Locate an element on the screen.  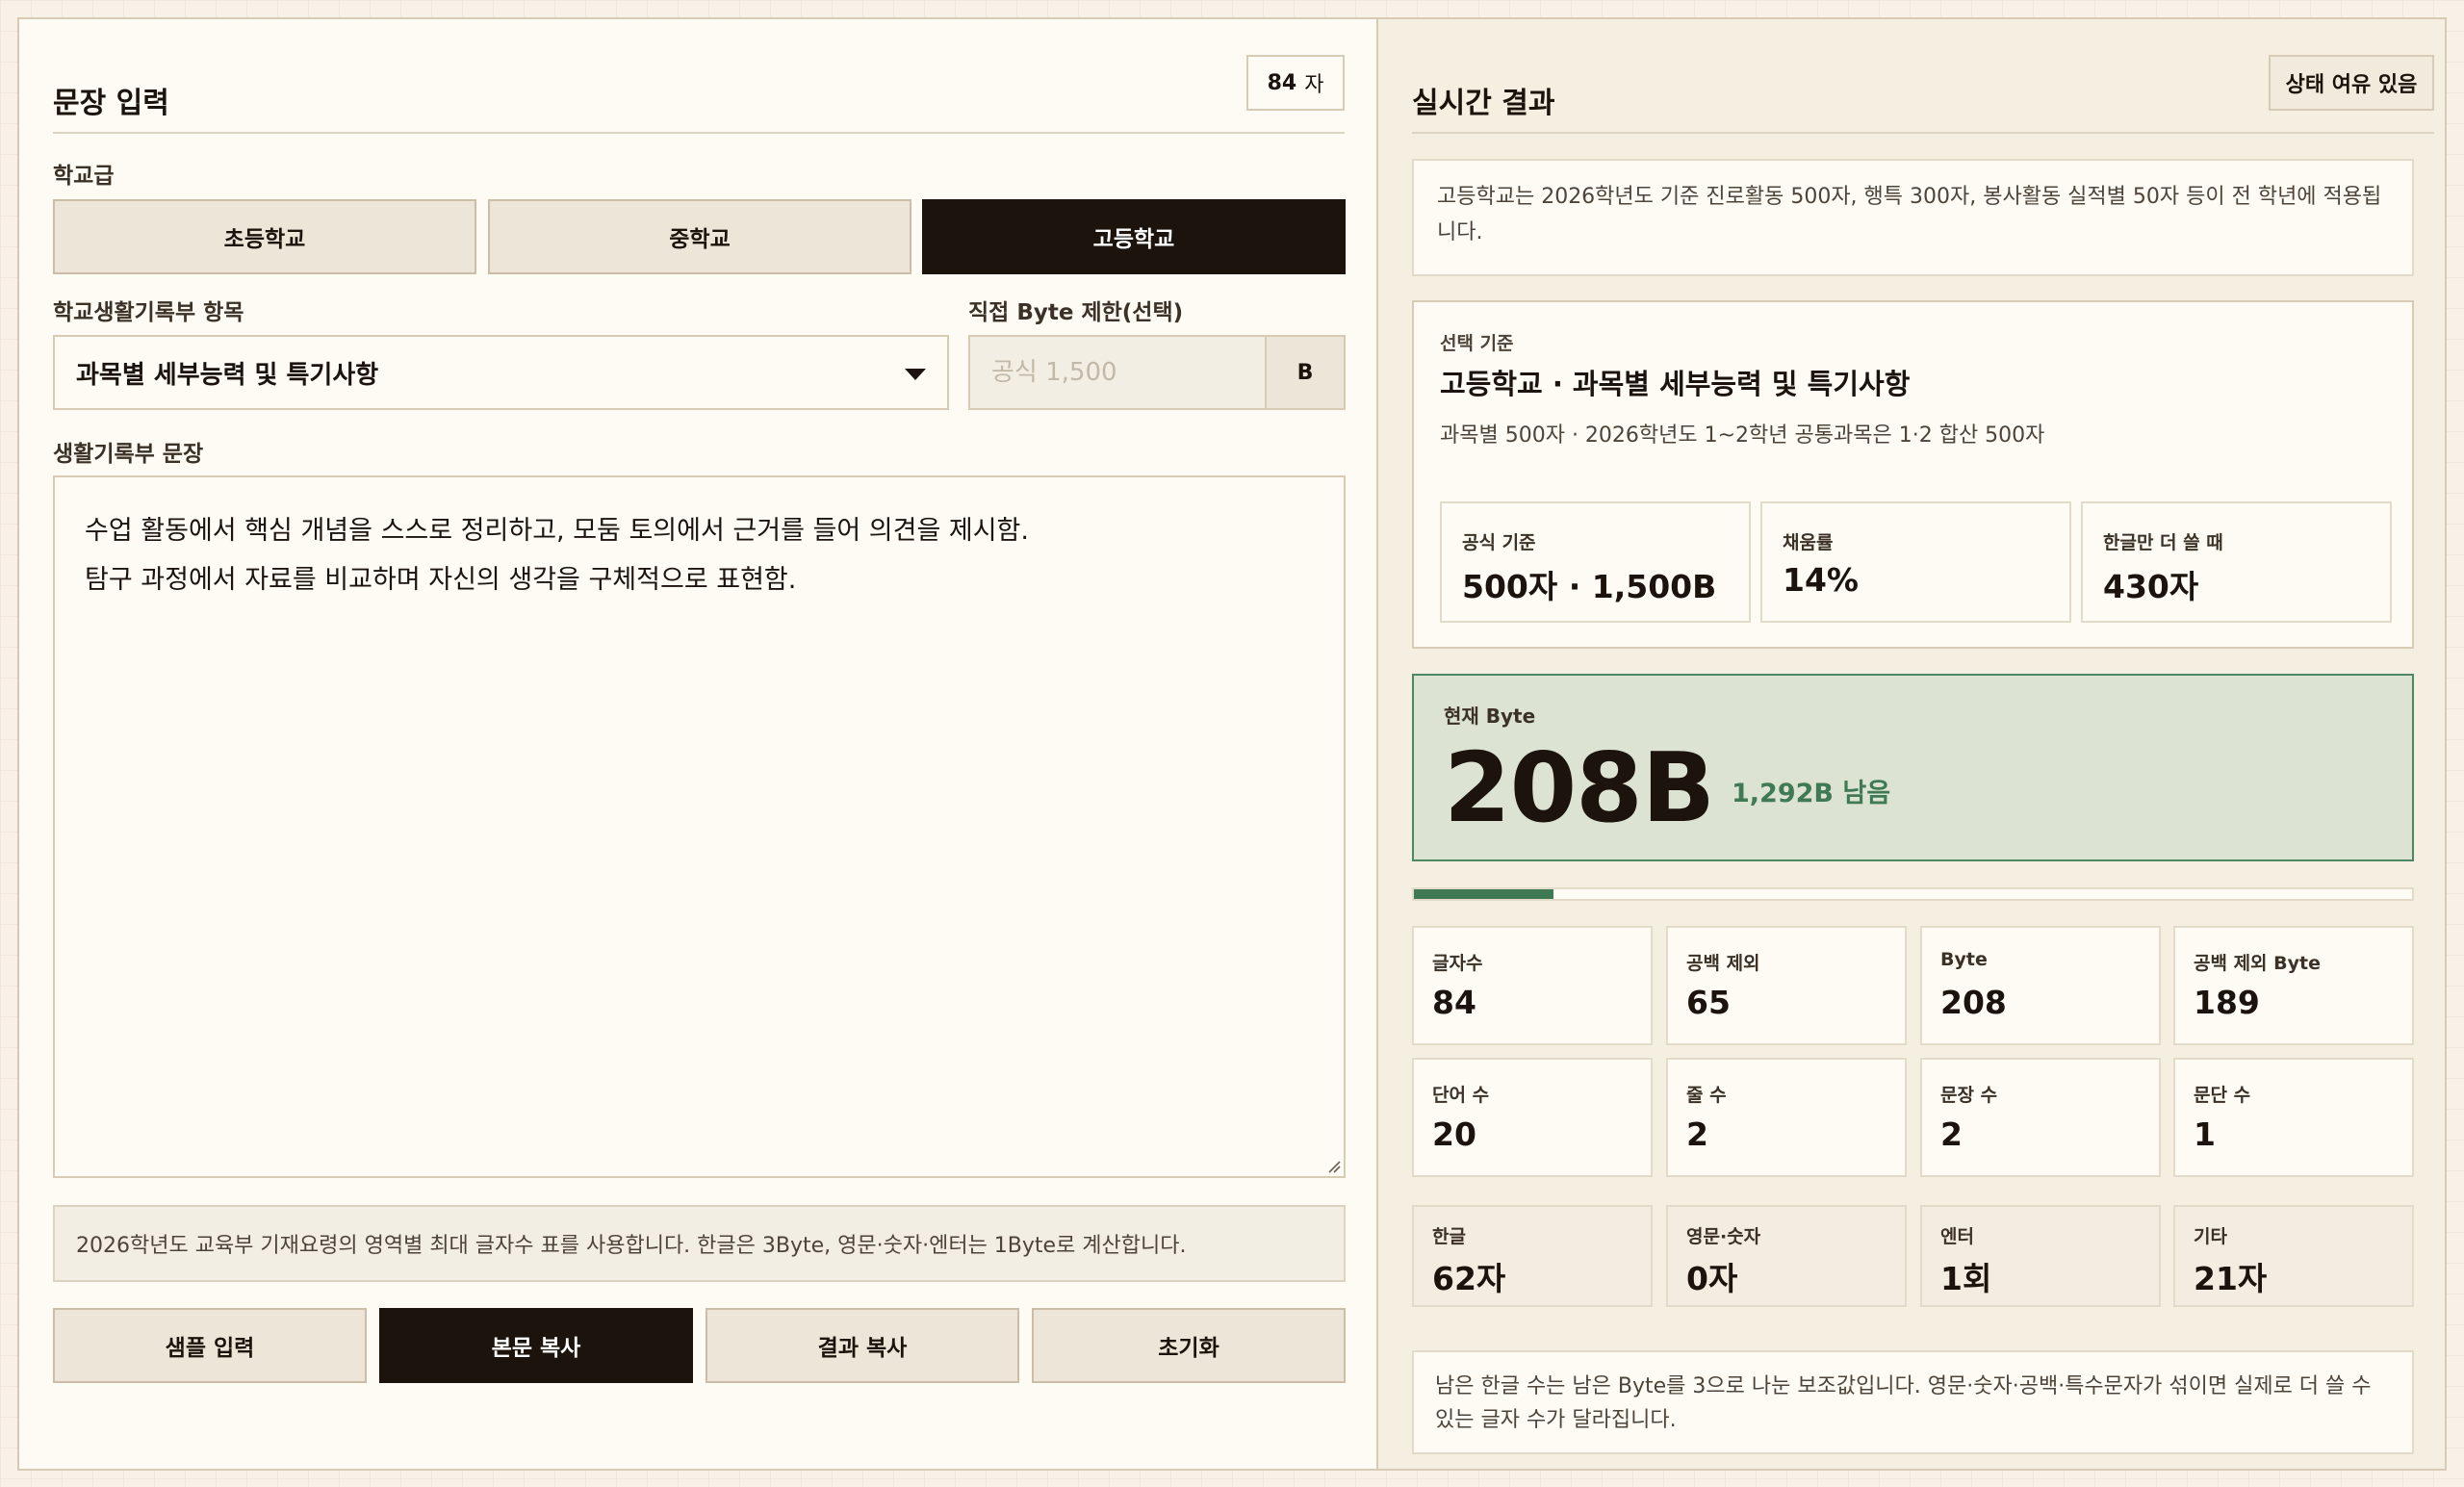
chartype-value: 1회 is located at coordinates (1966, 1278).